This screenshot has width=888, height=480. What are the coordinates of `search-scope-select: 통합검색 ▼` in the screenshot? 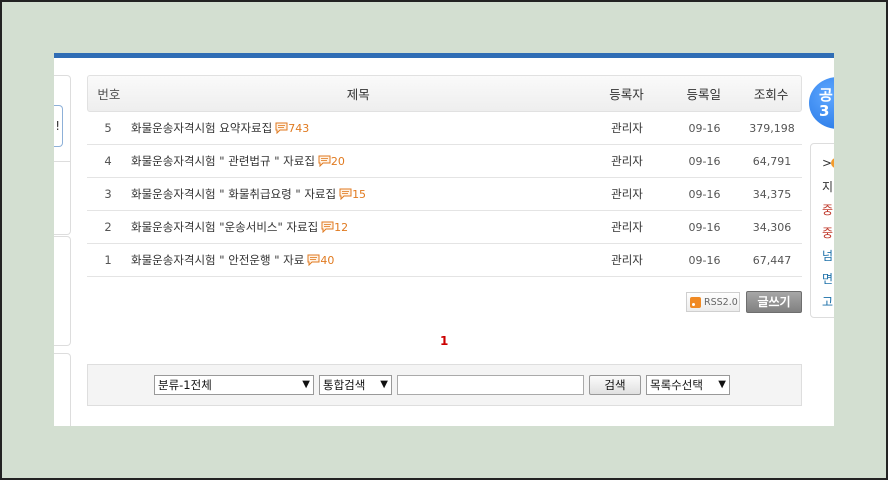 It's located at (355, 385).